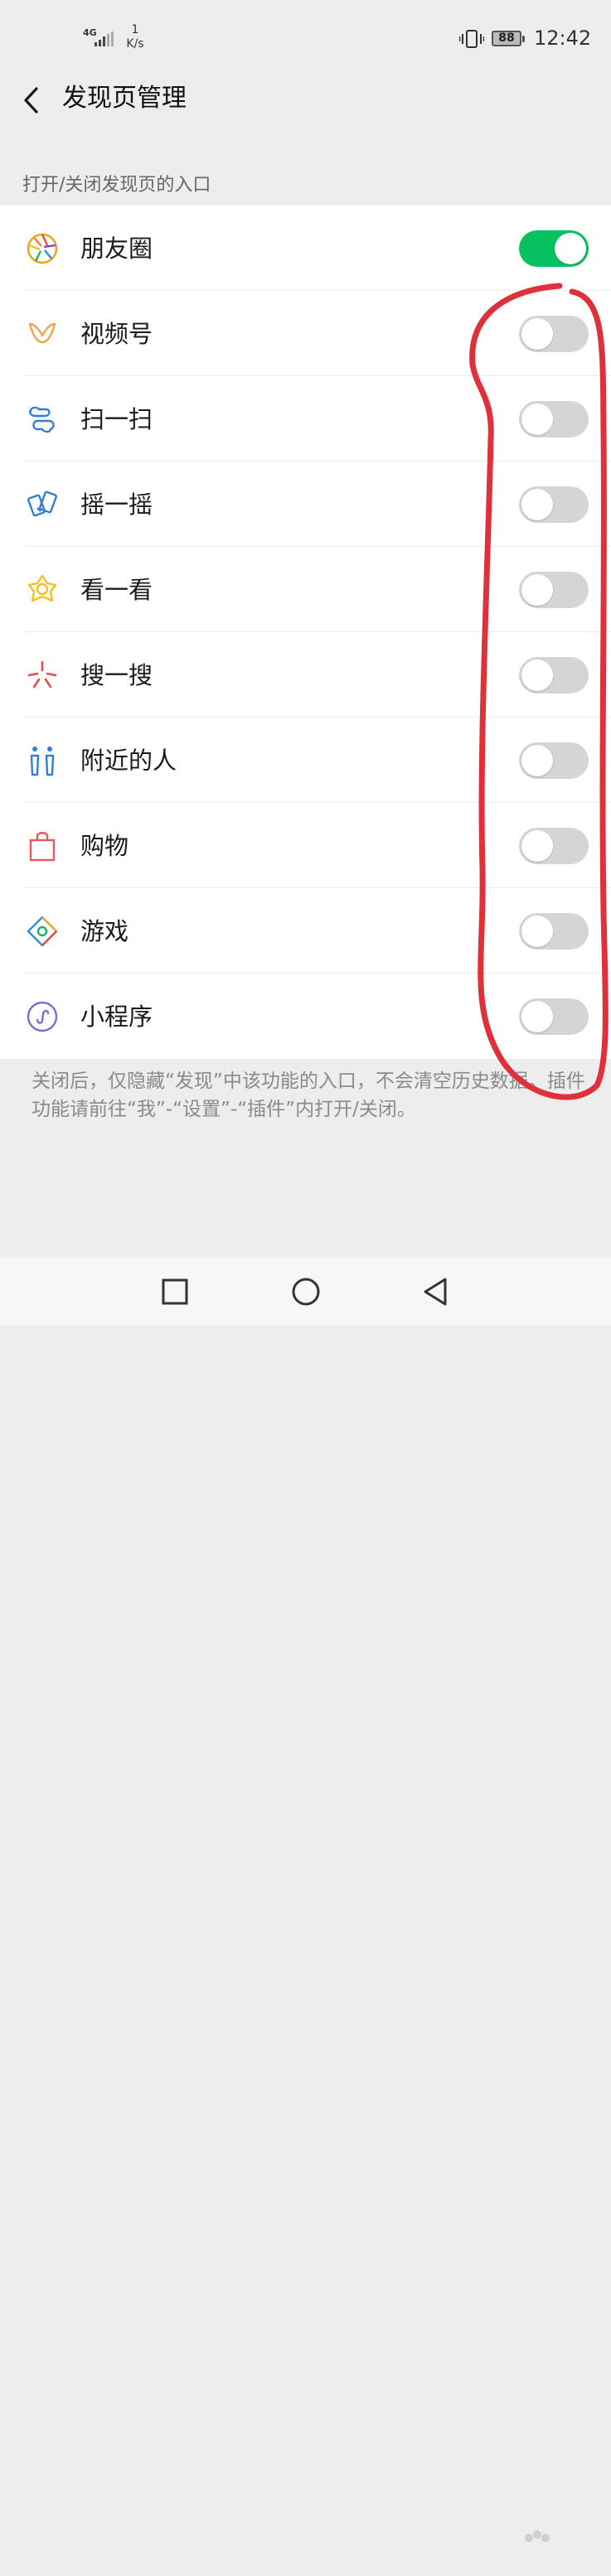  What do you see at coordinates (116, 248) in the screenshot?
I see `list-item-label: 朋友圈` at bounding box center [116, 248].